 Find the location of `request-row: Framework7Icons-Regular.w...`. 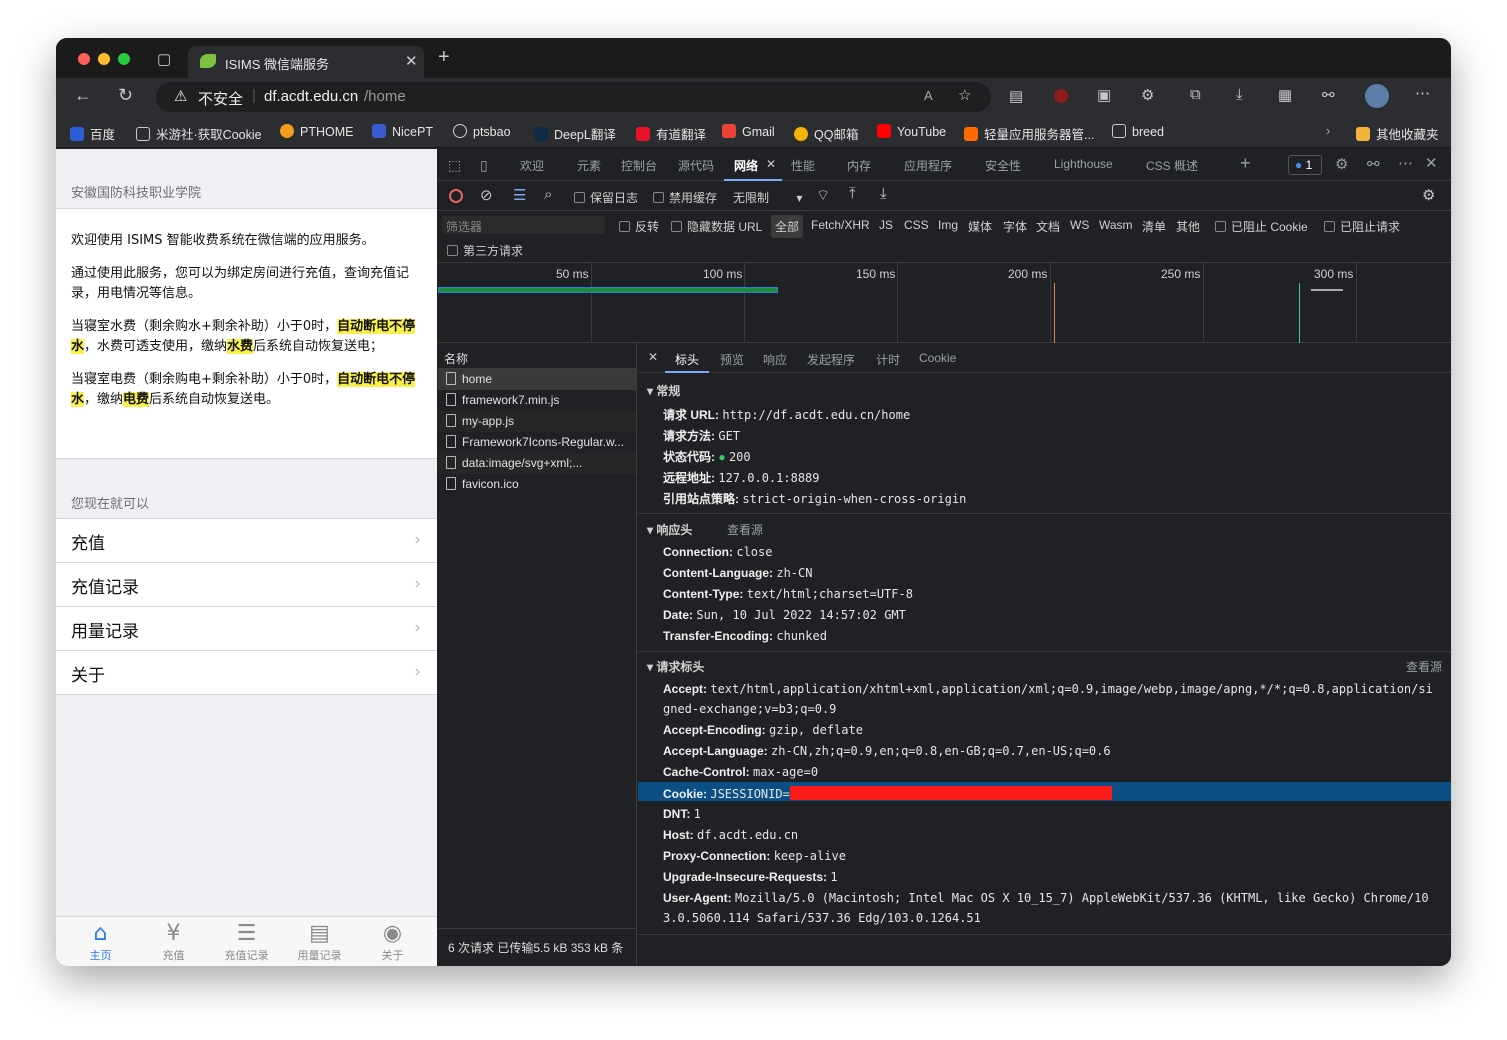

request-row: Framework7Icons-Regular.w... is located at coordinates (537, 442).